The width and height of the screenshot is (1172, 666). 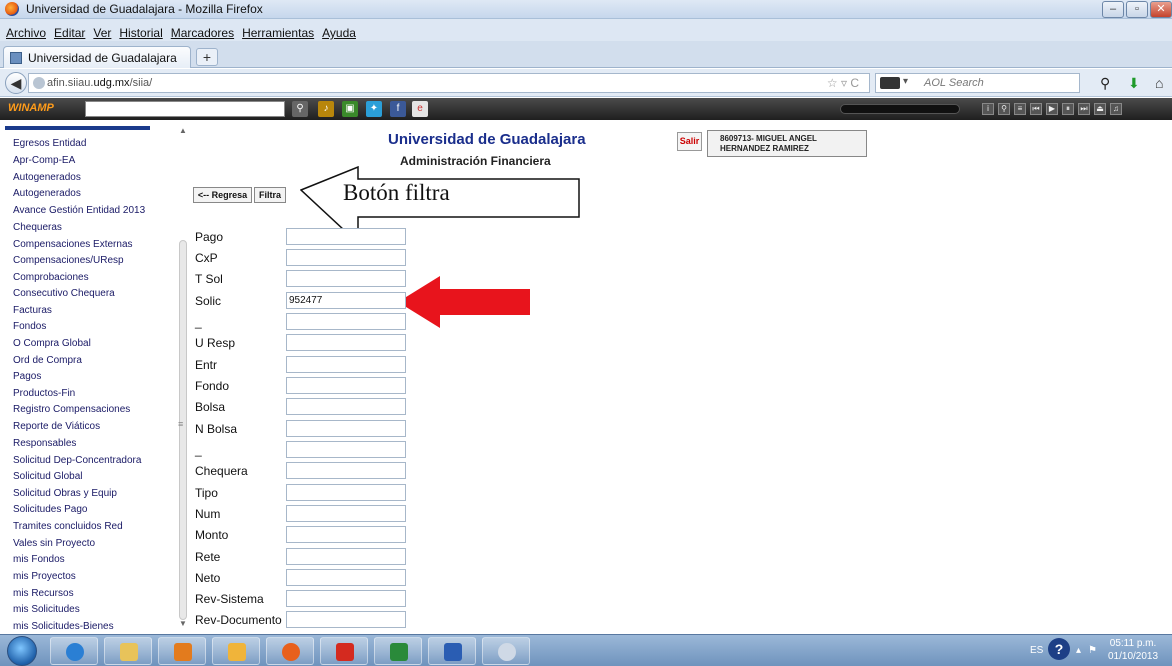 What do you see at coordinates (1052, 109) in the screenshot?
I see `winamp-play-icon: ▶` at bounding box center [1052, 109].